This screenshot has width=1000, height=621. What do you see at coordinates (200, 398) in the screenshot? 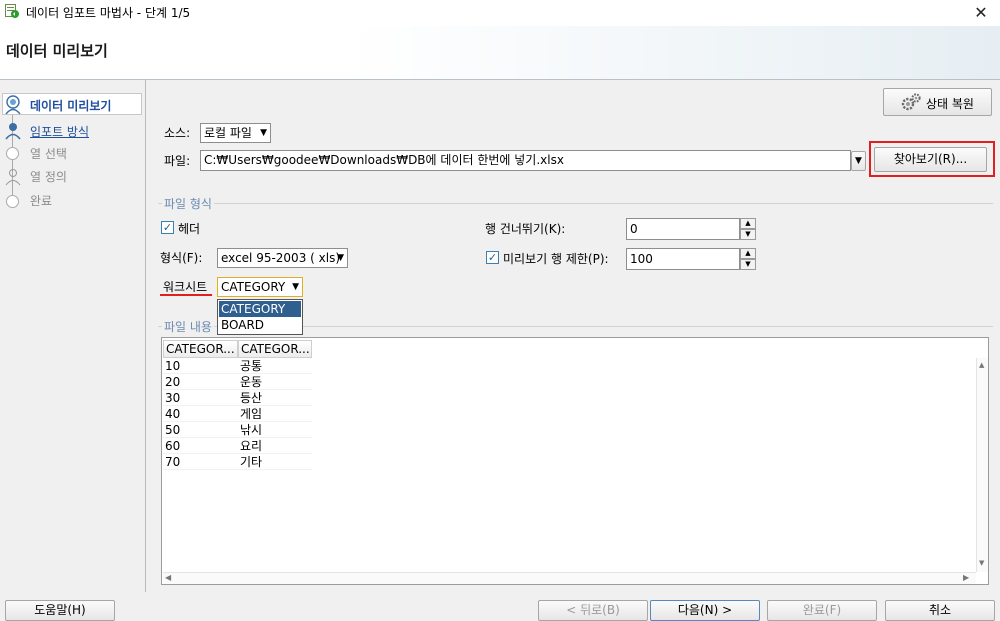
I see `table-cell: 30` at bounding box center [200, 398].